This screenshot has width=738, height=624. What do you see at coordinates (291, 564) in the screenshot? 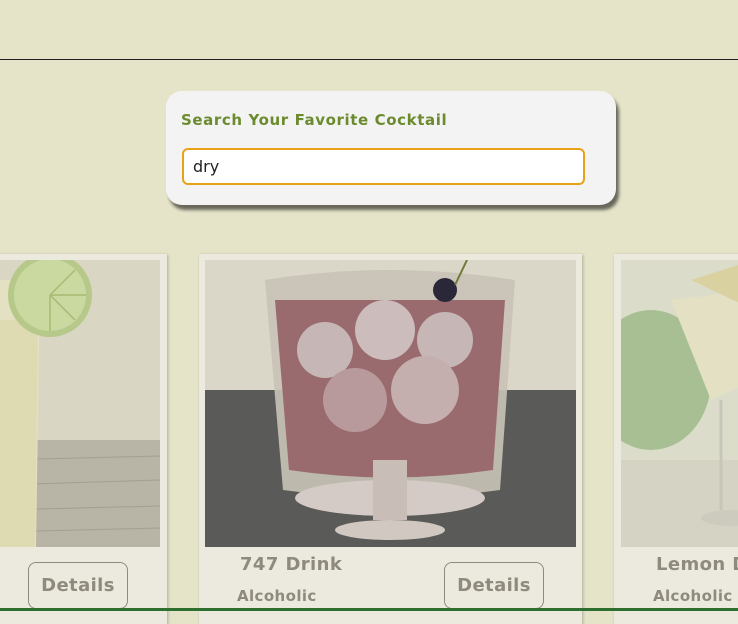
I see `drink-name: 747 Drink` at bounding box center [291, 564].